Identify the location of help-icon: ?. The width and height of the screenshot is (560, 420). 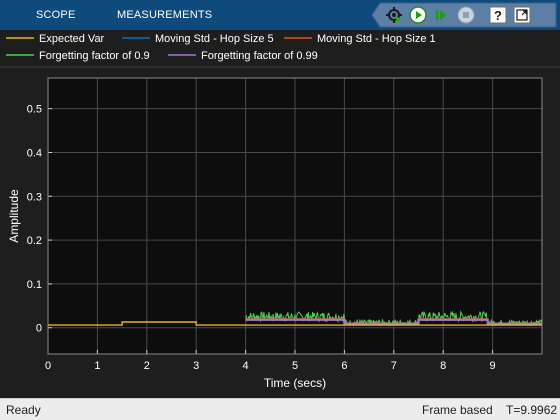
(498, 15).